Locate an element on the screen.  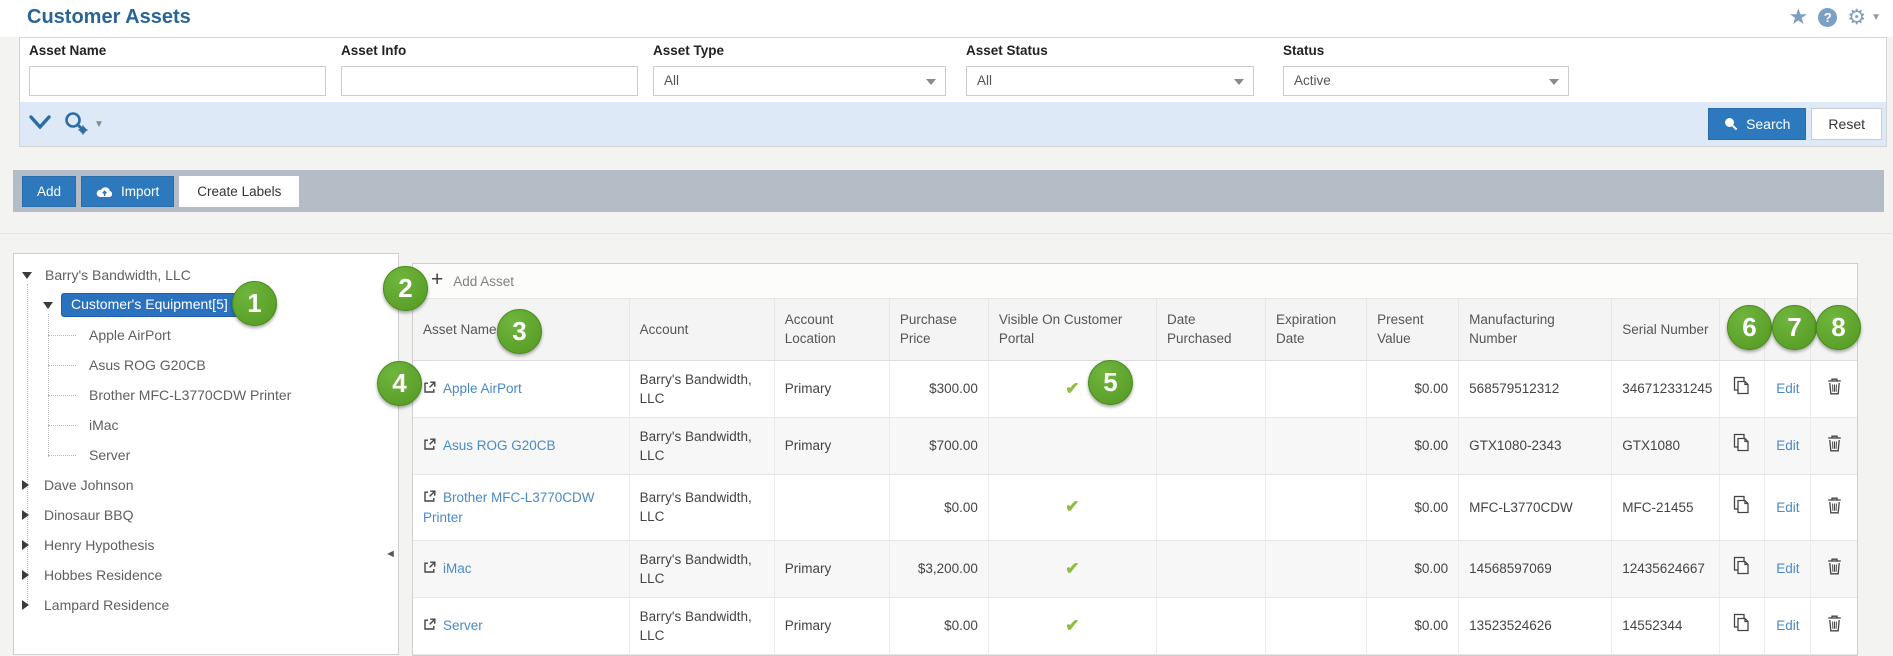
asset-name-link: Apple AirPort is located at coordinates (482, 388).